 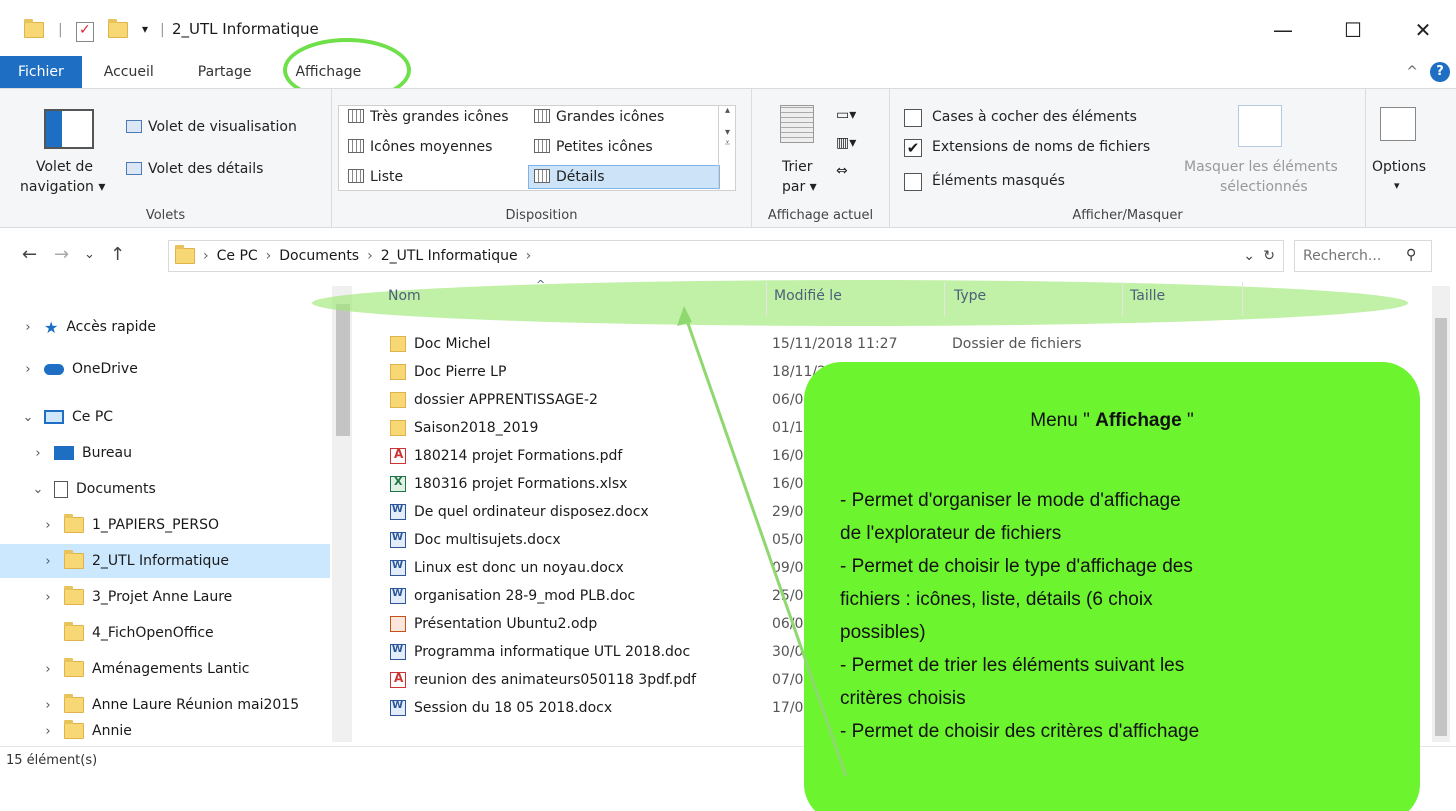 I want to click on pointer-arrow, so click(x=762, y=541).